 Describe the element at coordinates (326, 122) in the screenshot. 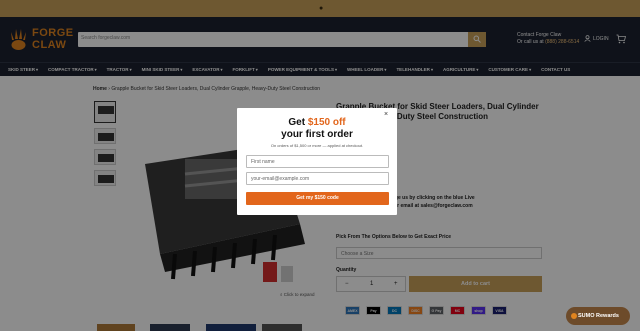

I see `discount-amount: $150 off` at that location.